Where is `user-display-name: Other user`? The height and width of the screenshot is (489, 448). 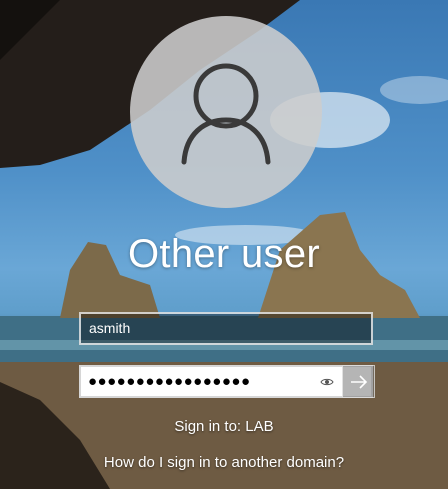
user-display-name: Other user is located at coordinates (224, 254).